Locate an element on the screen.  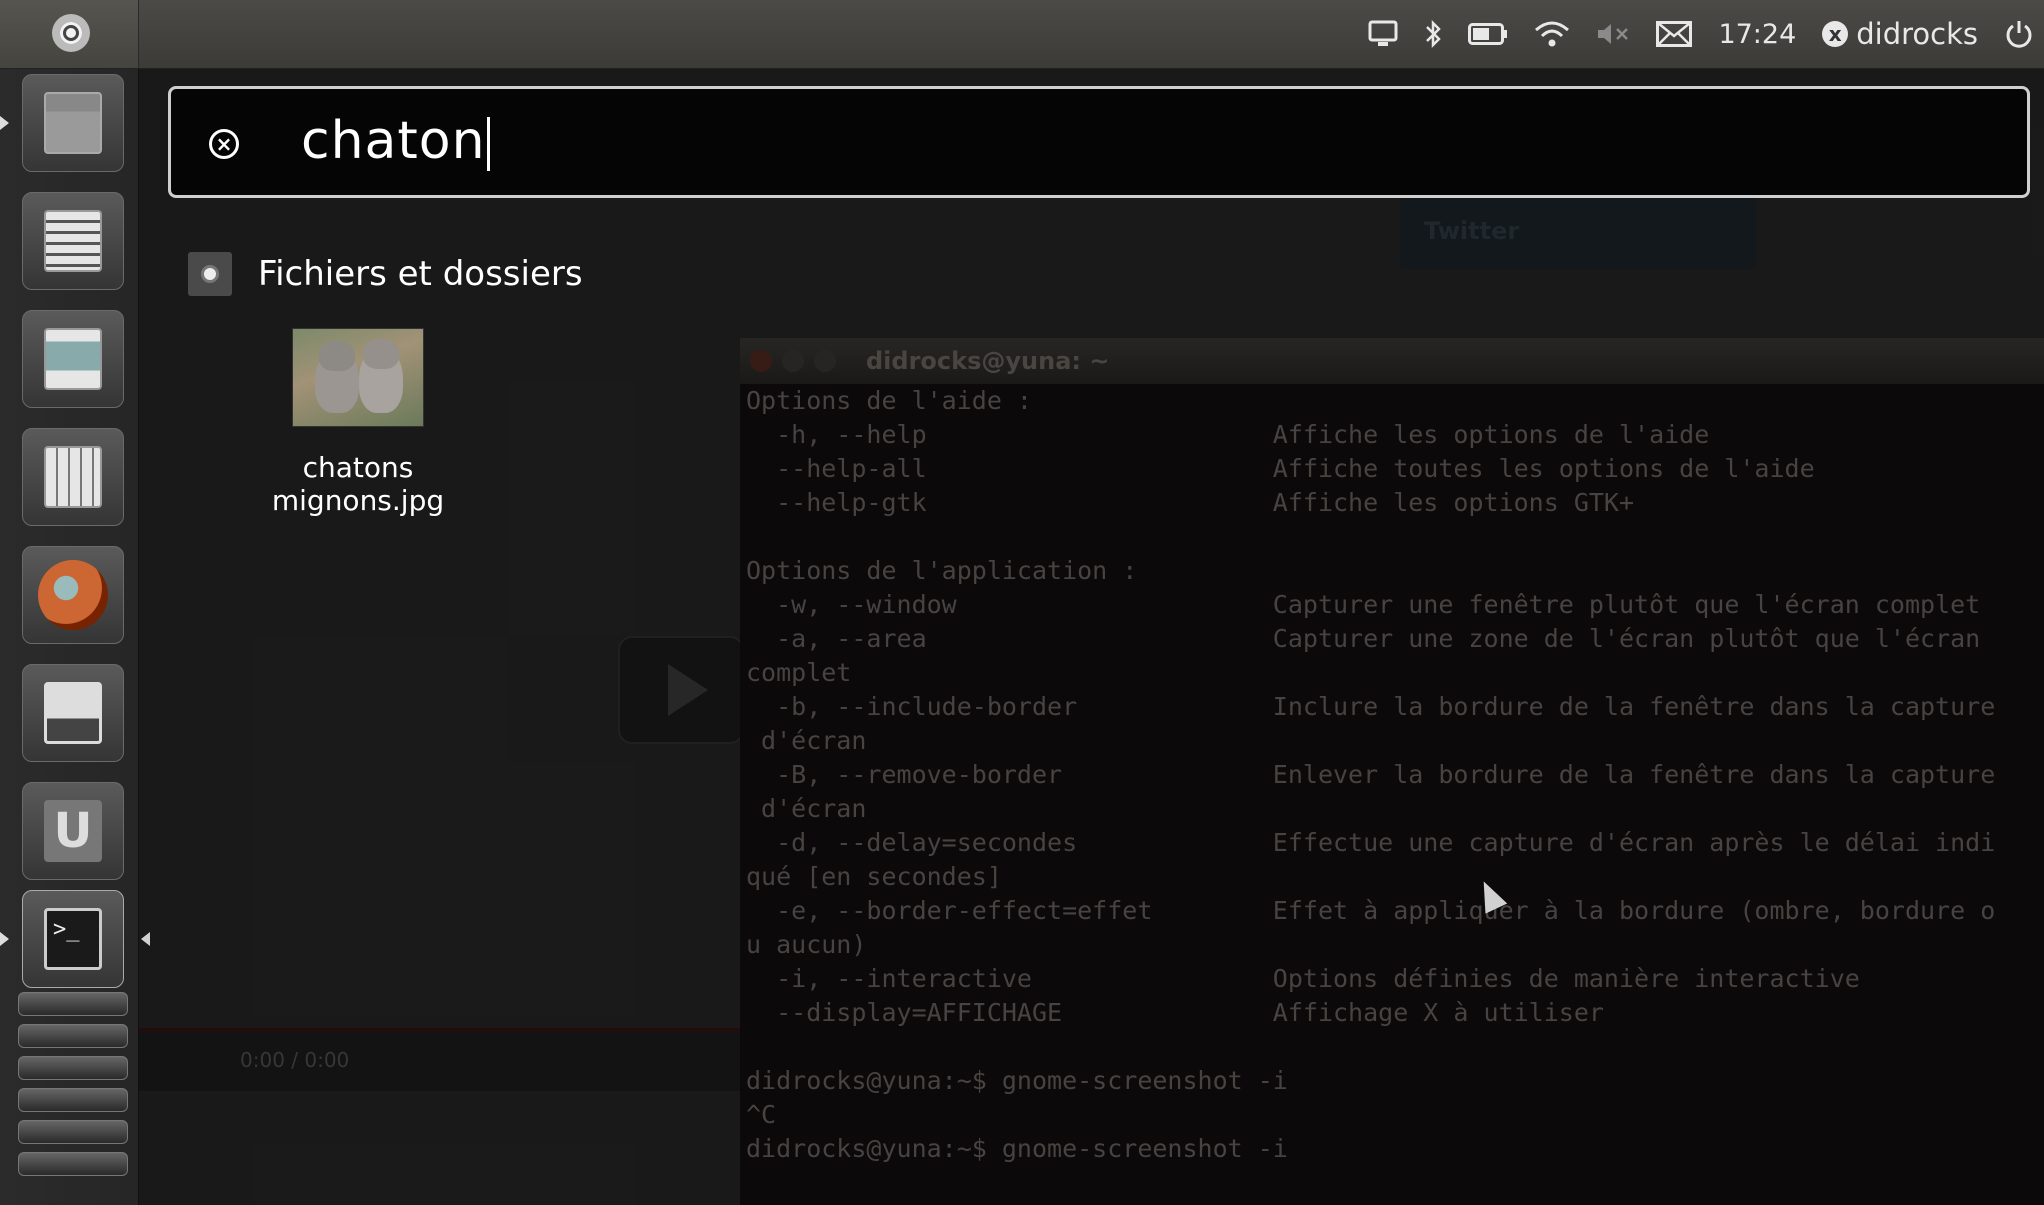
launcher-firefox is located at coordinates (73, 595).